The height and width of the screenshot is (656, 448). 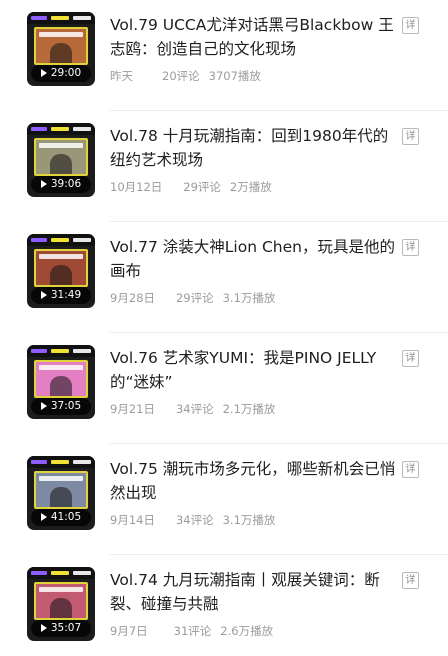 What do you see at coordinates (136, 187) in the screenshot?
I see `episode-date: 10月12日` at bounding box center [136, 187].